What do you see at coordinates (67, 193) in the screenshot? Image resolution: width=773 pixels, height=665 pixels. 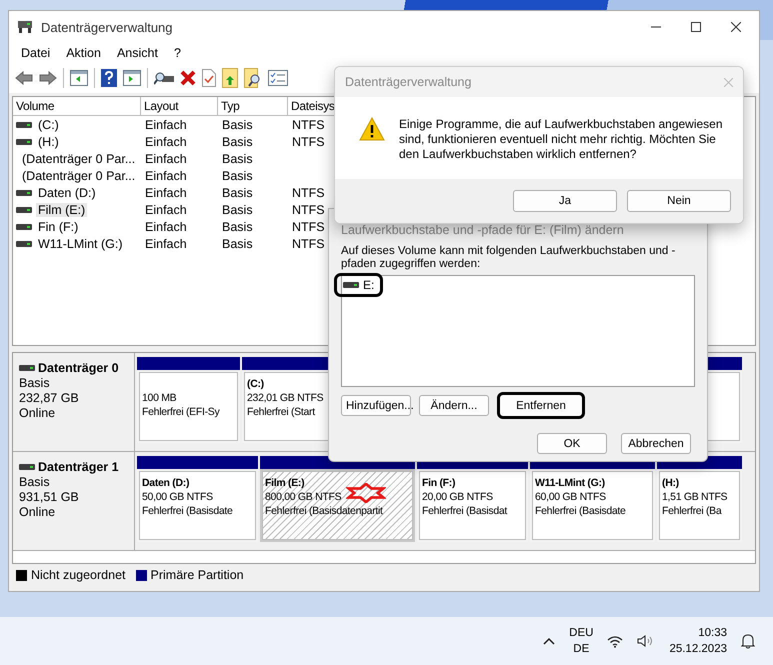 I see `table-cell: Daten (D:)` at bounding box center [67, 193].